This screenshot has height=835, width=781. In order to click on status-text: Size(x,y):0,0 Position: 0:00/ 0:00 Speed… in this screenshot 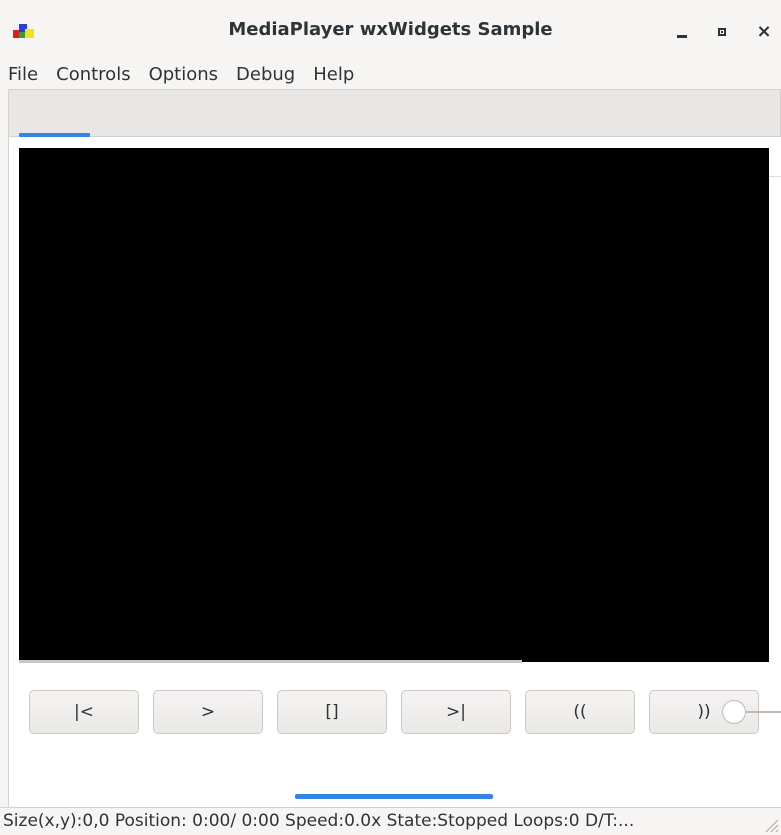, I will do `click(319, 821)`.